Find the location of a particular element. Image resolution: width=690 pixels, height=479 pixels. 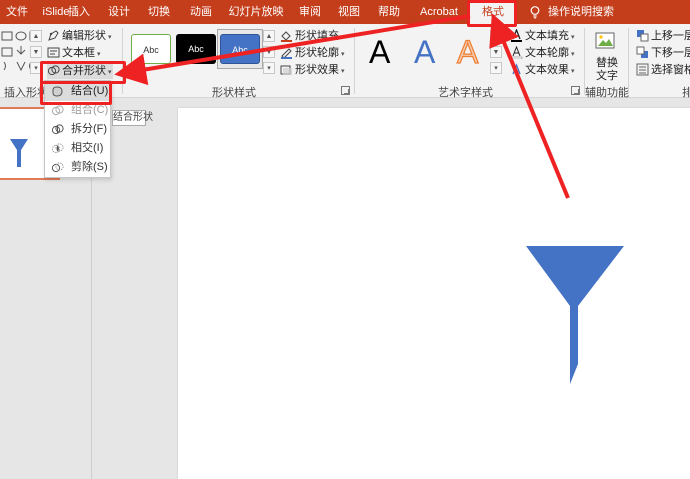

wordart-dialog-launcher is located at coordinates (575, 90).